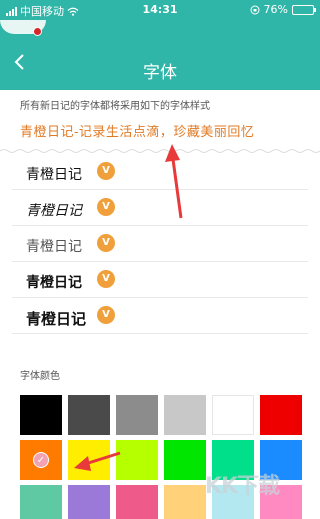  I want to click on status-right: 76%, so click(283, 9).